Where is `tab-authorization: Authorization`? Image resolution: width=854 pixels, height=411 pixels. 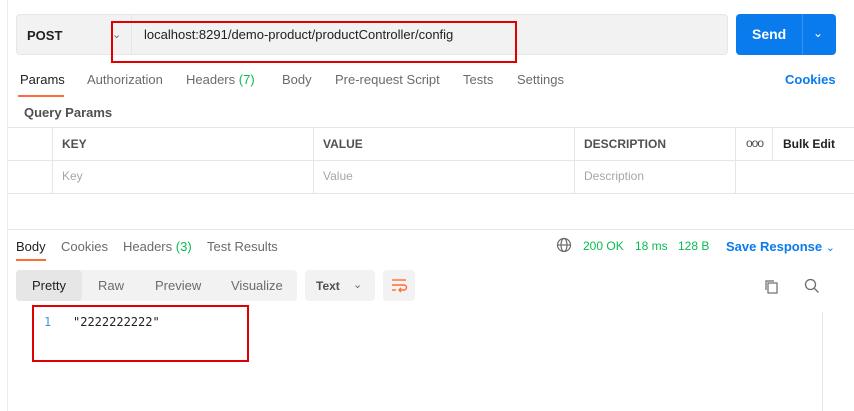
tab-authorization: Authorization is located at coordinates (125, 79).